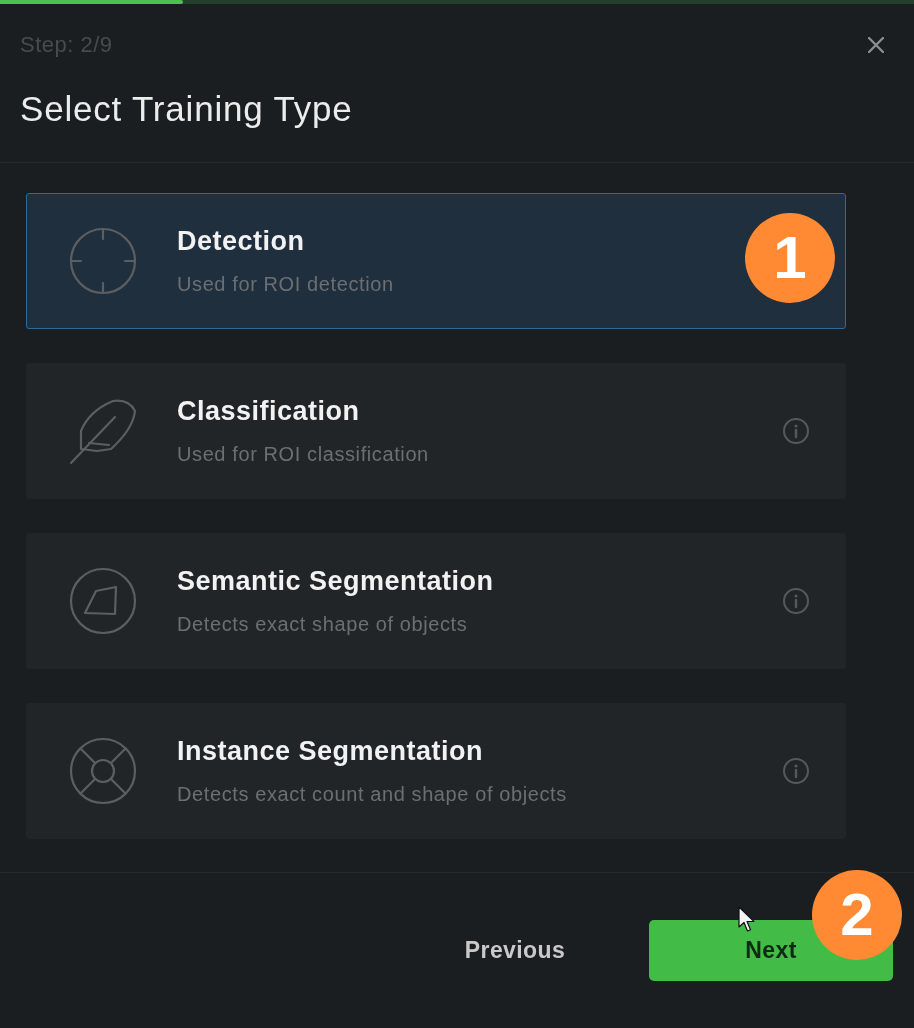 The height and width of the screenshot is (1028, 914). I want to click on option-description: Detects exact count and shape of objects, so click(372, 794).